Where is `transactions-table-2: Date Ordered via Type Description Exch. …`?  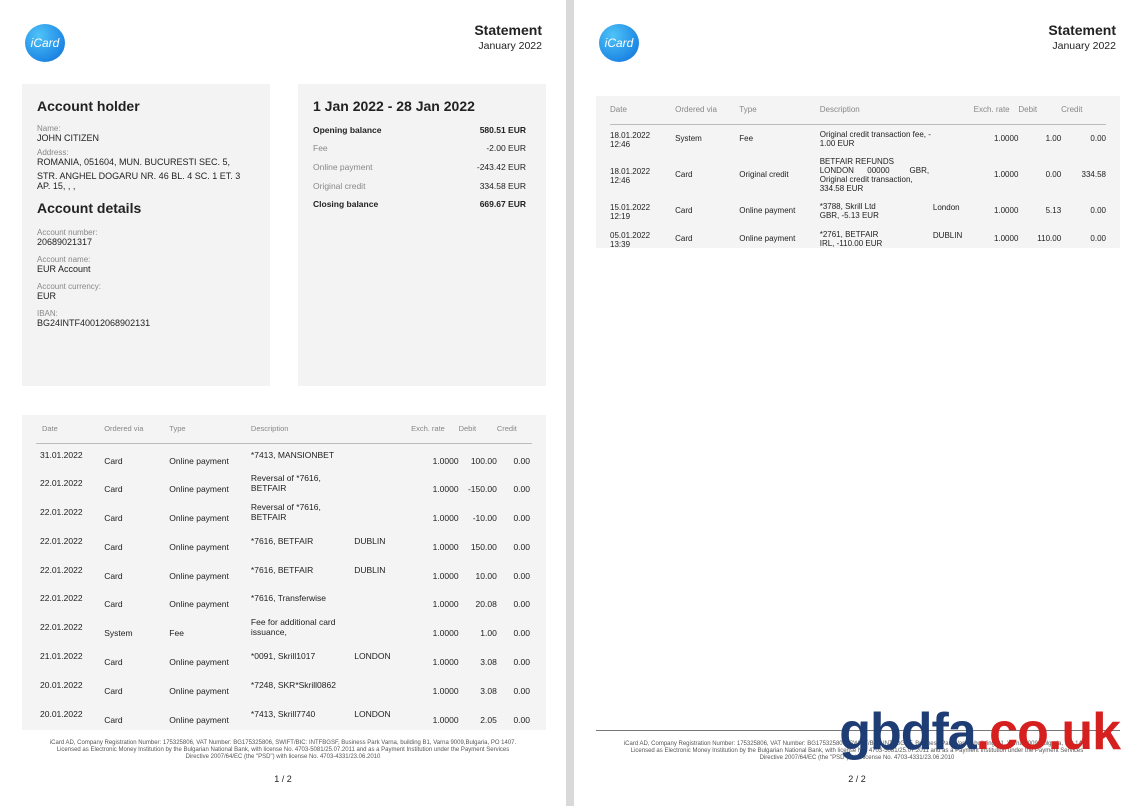
transactions-table-2: Date Ordered via Type Description Exch. … is located at coordinates (858, 174).